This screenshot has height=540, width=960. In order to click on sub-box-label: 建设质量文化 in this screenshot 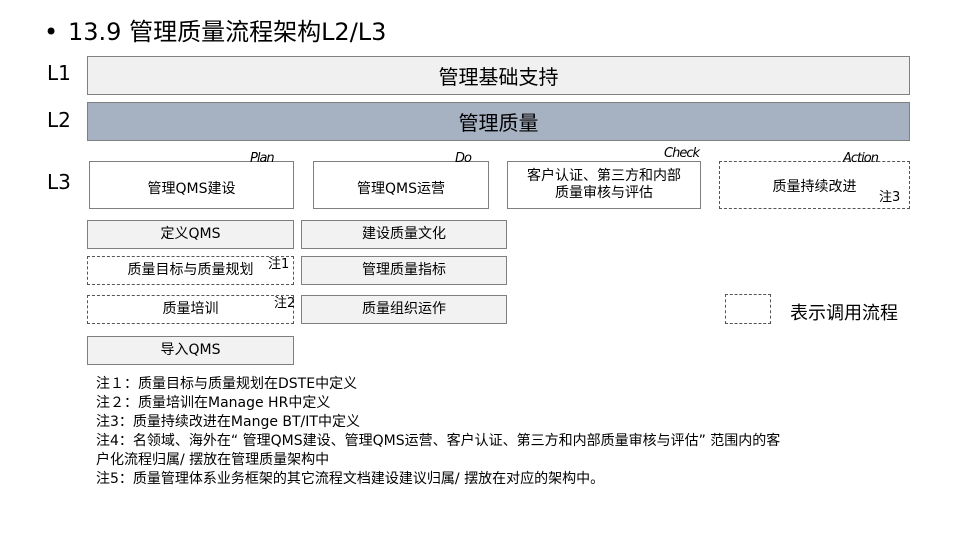, I will do `click(404, 234)`.